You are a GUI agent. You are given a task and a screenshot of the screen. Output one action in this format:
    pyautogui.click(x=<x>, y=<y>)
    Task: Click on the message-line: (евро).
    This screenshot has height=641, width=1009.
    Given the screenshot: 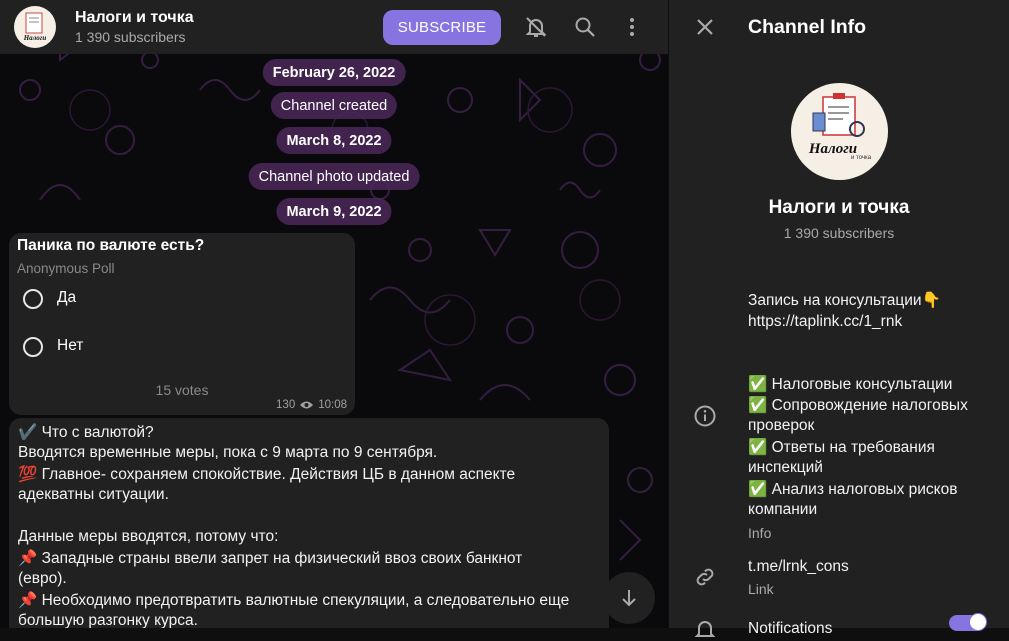 What is the action you would take?
    pyautogui.click(x=42, y=578)
    